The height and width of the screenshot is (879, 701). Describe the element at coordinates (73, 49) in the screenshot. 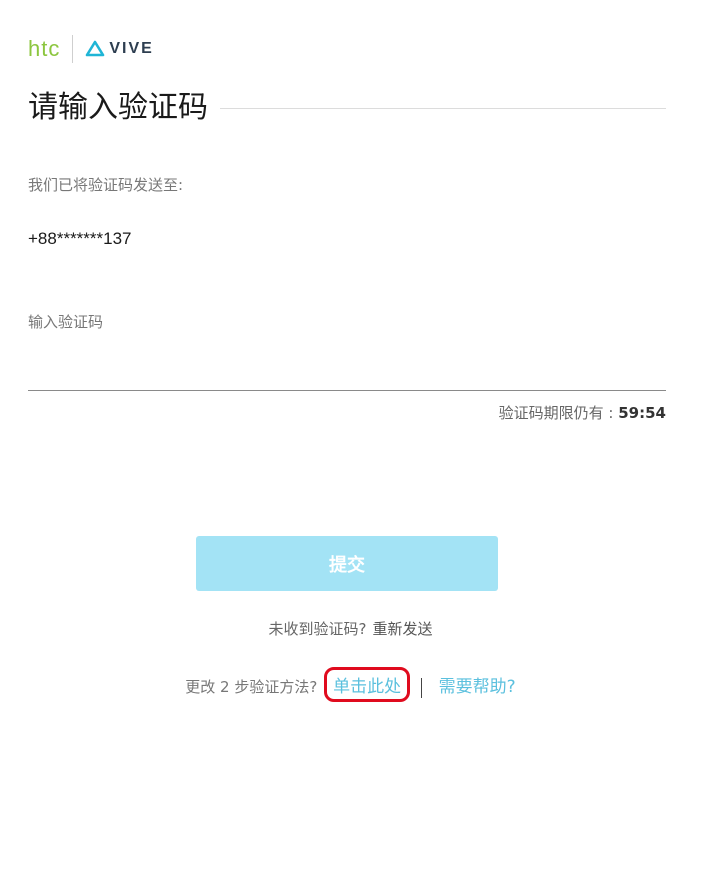

I see `logo-divider` at that location.